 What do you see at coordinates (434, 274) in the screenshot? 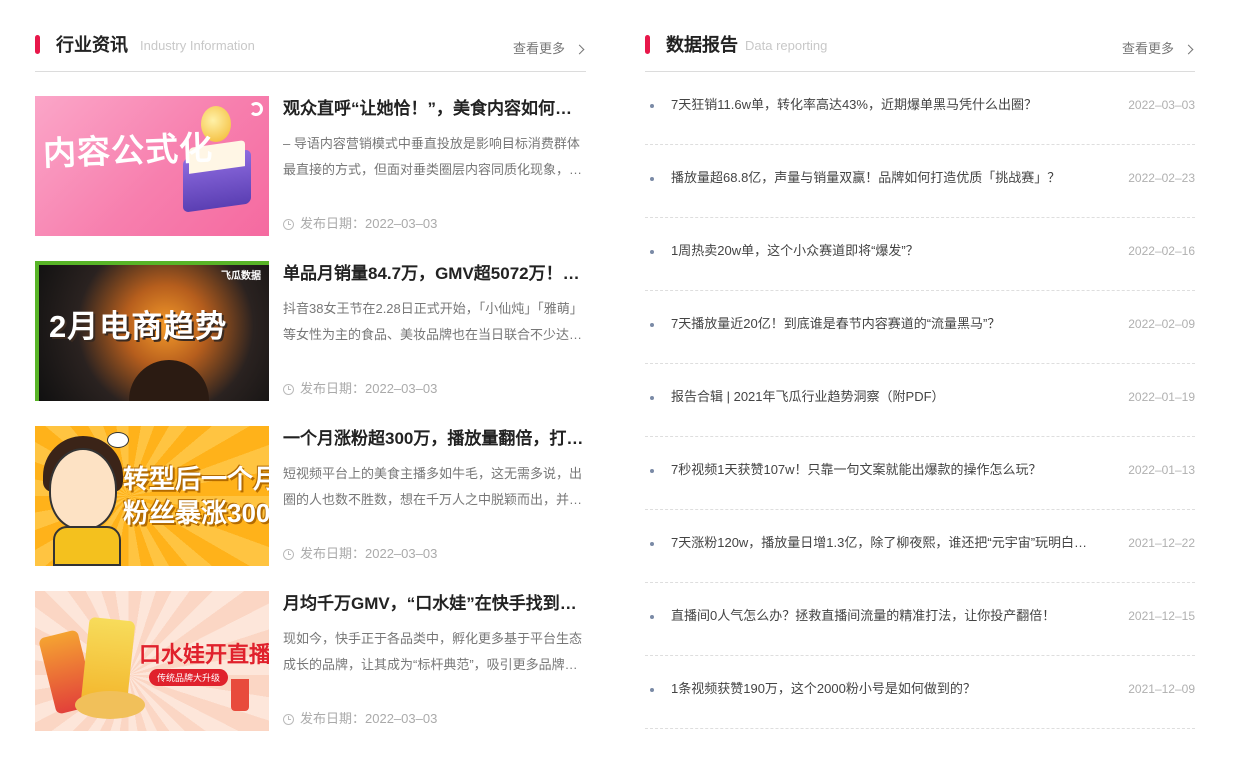
I see `news-title: 单品月销量84.7万，GMV超5072万！3月电商趋势` at bounding box center [434, 274].